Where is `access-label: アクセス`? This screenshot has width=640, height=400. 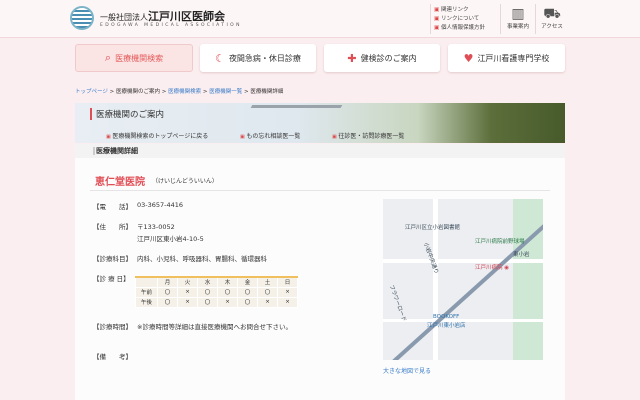 access-label: アクセス is located at coordinates (552, 27).